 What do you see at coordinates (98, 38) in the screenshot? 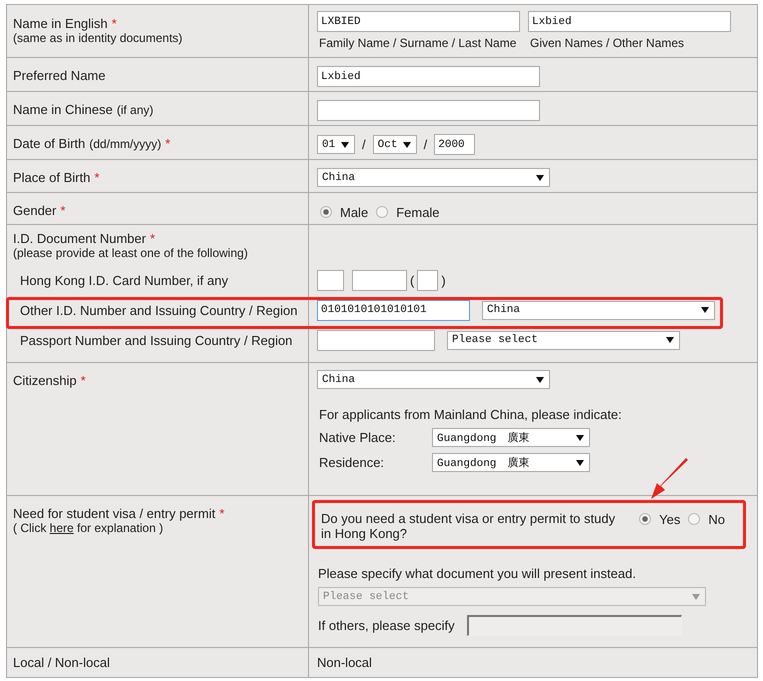
I see `field-note: (same as in identity documents)` at bounding box center [98, 38].